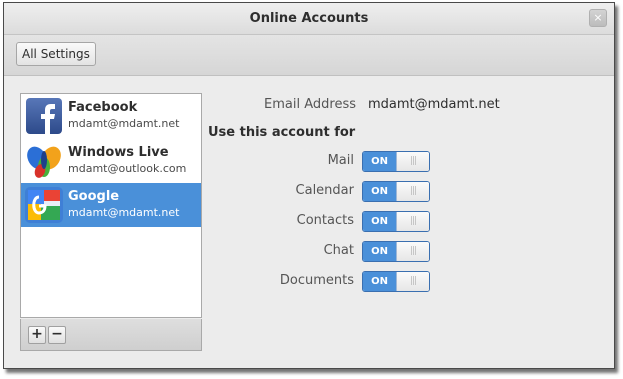 This screenshot has height=379, width=623. I want to click on facebook-icon, so click(44, 116).